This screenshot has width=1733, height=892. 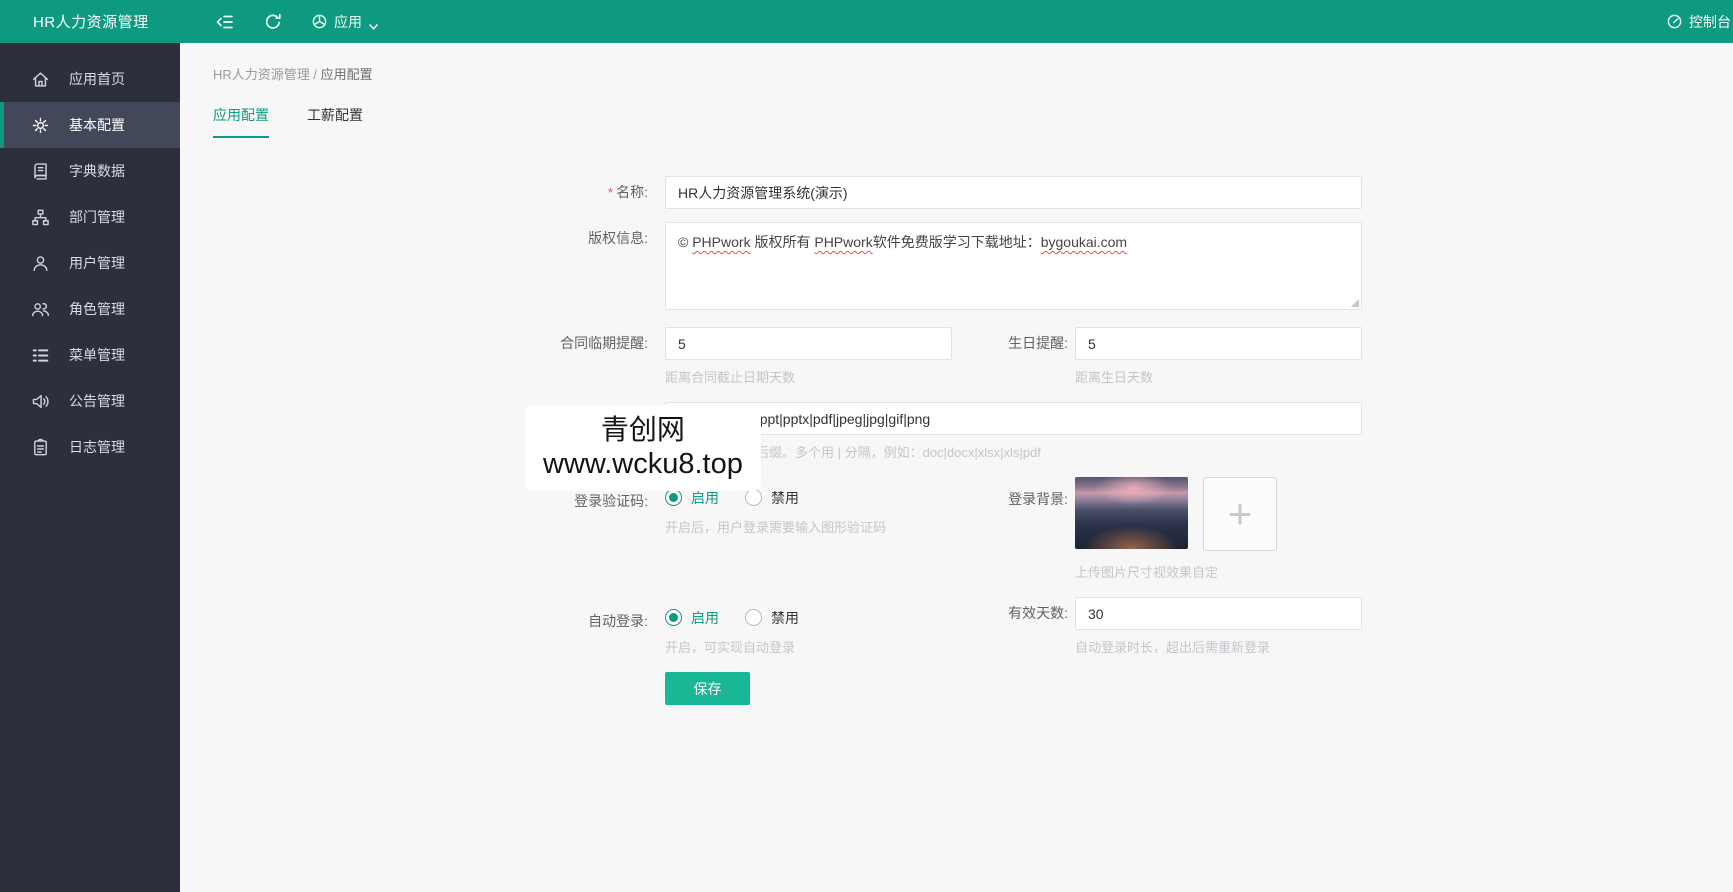 What do you see at coordinates (97, 263) in the screenshot?
I see `sidebar-item-label: 用户管理` at bounding box center [97, 263].